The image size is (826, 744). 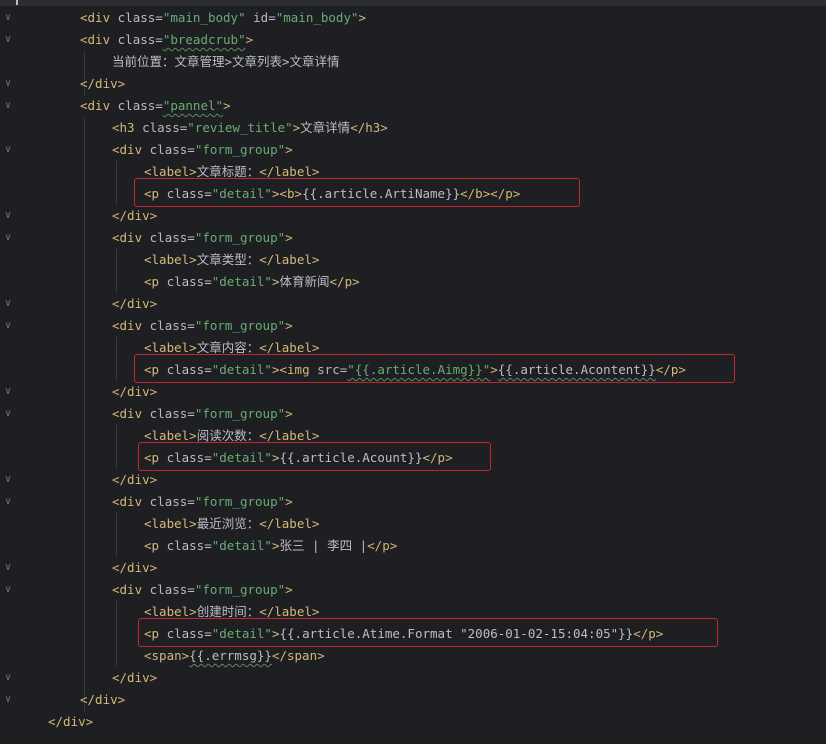 What do you see at coordinates (241, 545) in the screenshot?
I see `code-token: "detail"` at bounding box center [241, 545].